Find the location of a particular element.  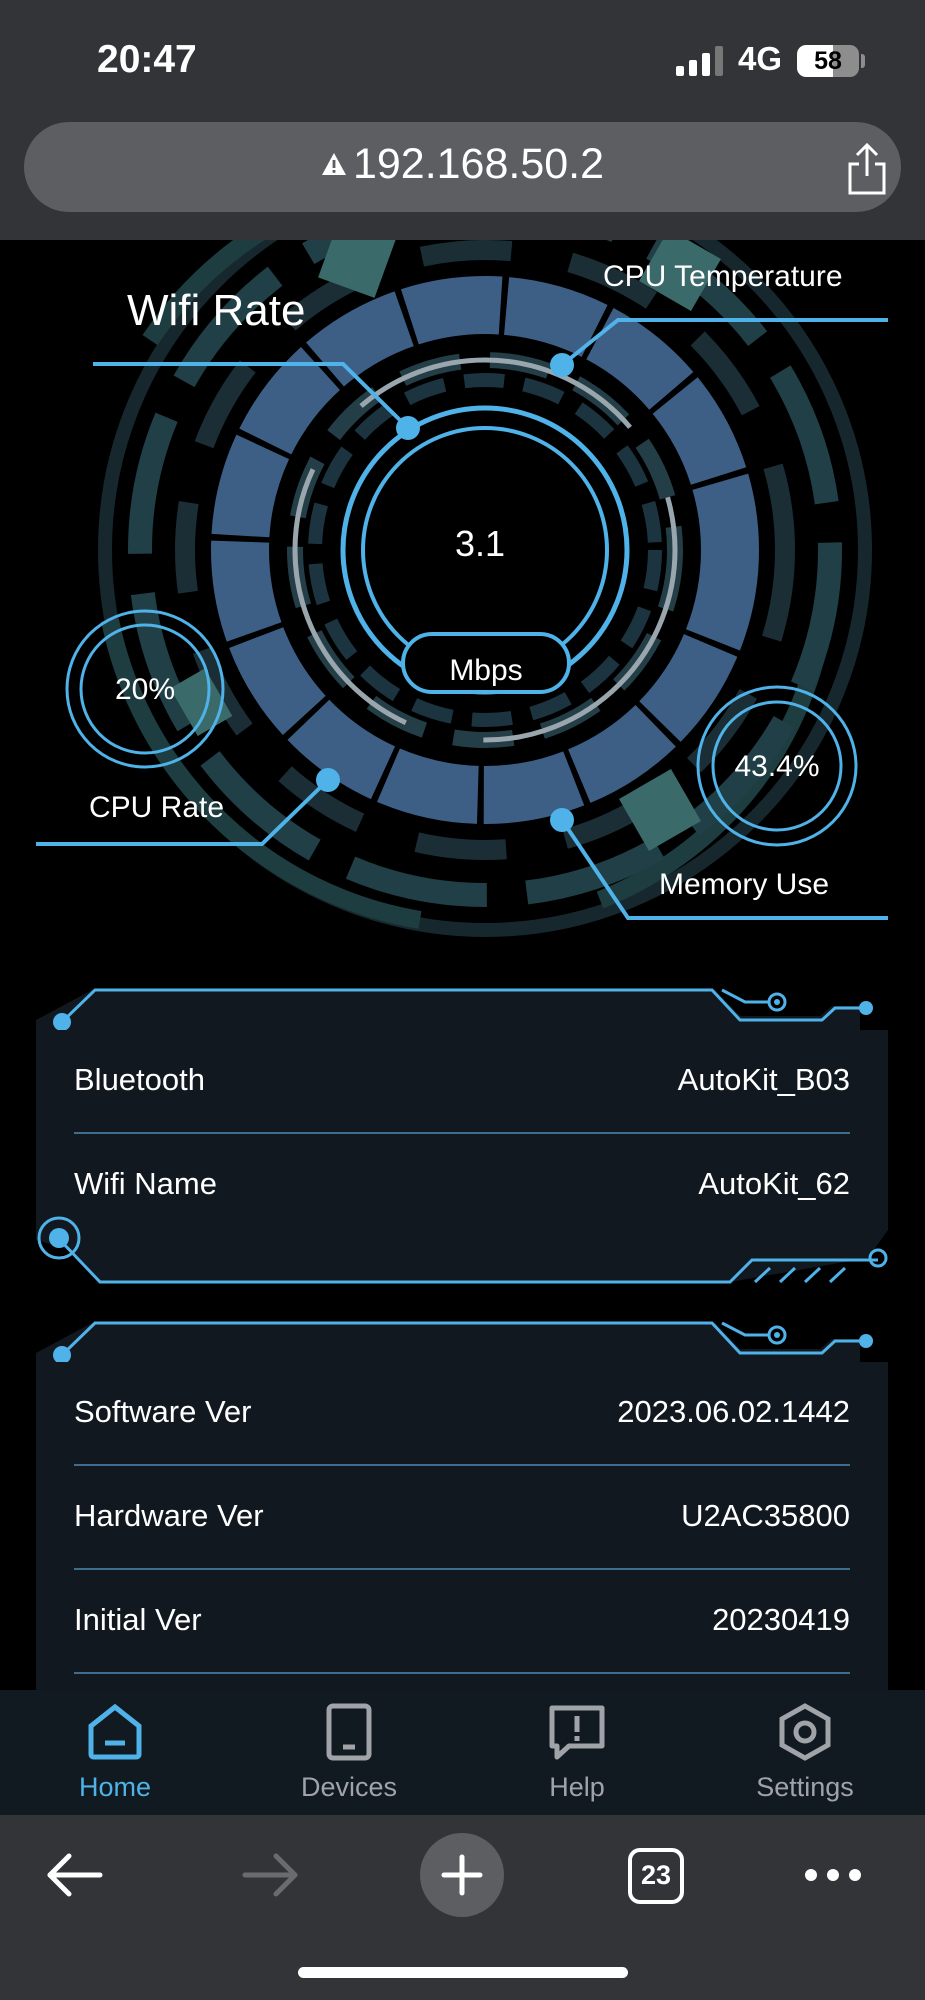

battery-icon: 58 is located at coordinates (828, 61).